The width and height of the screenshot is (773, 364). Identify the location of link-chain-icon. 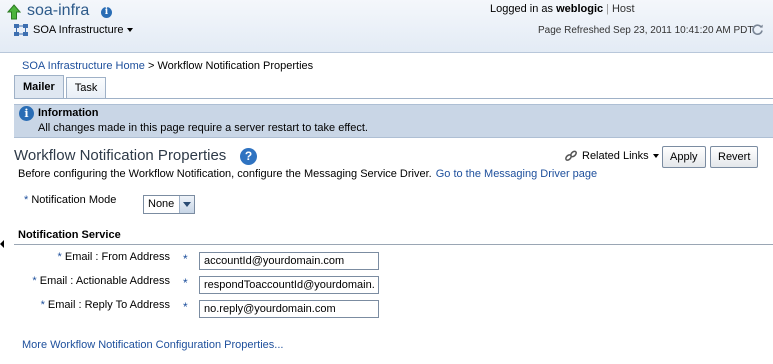
(571, 155).